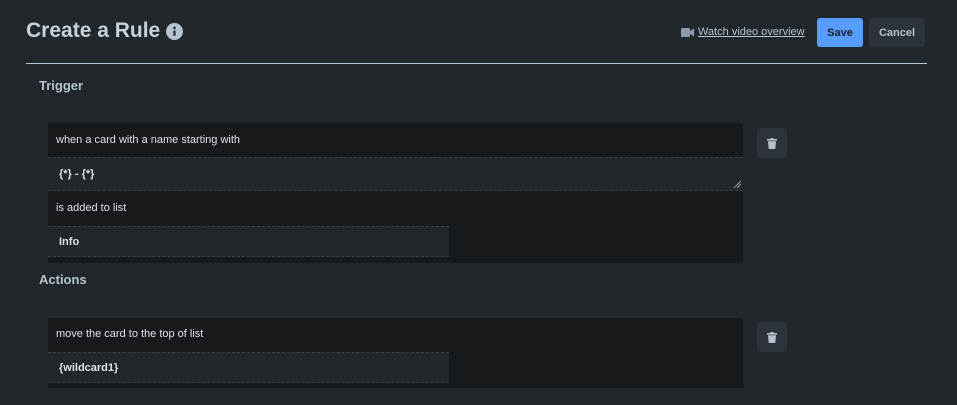 This screenshot has width=957, height=405. What do you see at coordinates (148, 140) in the screenshot?
I see `trigger-line-name-starting: when a card with a name starting with` at bounding box center [148, 140].